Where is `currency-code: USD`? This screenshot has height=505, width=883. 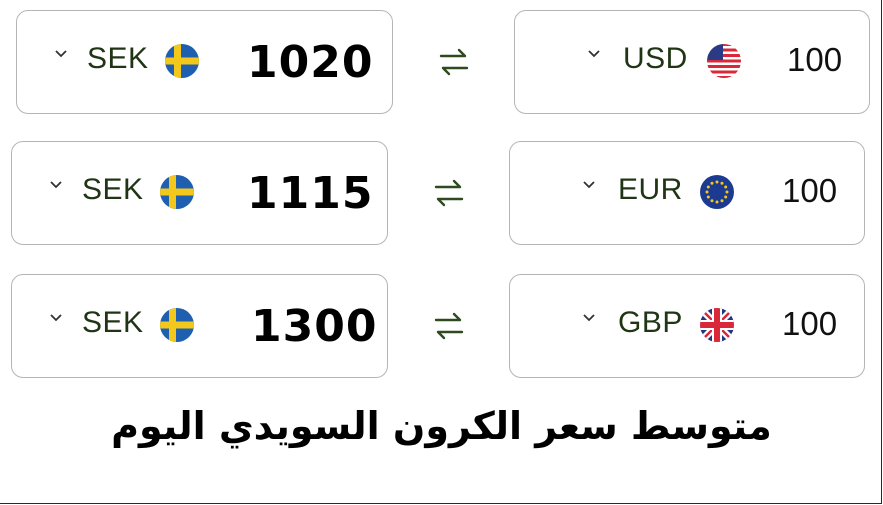
currency-code: USD is located at coordinates (655, 58).